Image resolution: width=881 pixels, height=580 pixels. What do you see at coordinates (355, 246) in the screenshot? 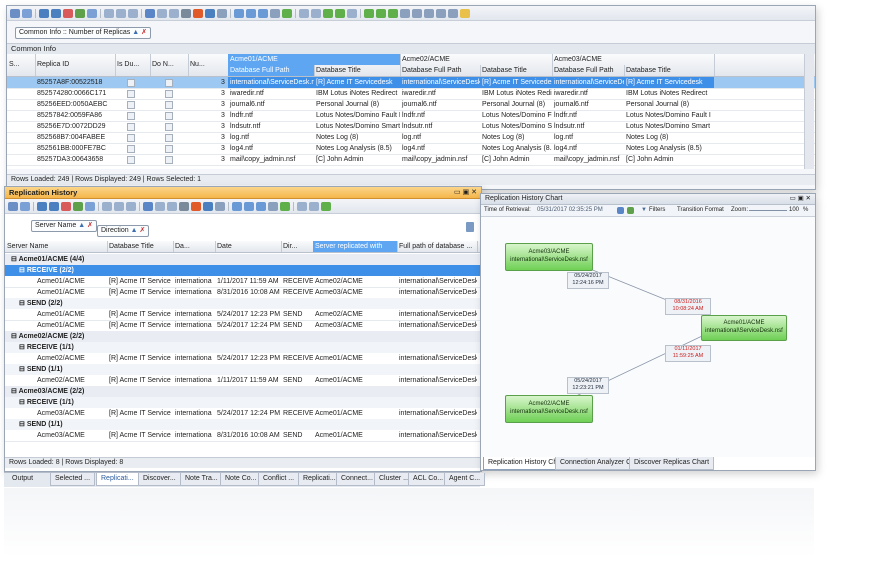
I see `col-server-replicated-with: Server replicated with` at bounding box center [355, 246].